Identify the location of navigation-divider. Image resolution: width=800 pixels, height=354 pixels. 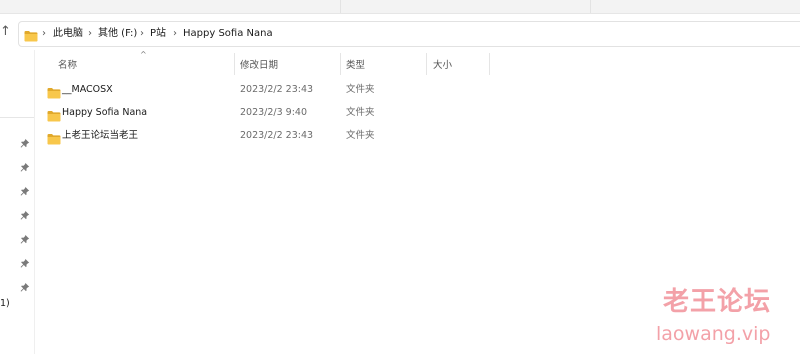
(17, 117).